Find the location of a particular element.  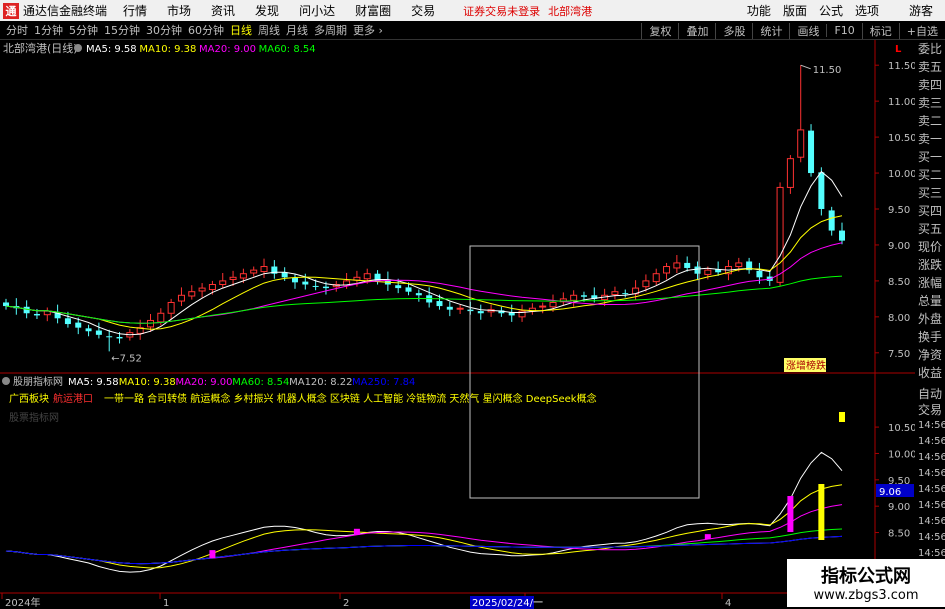

period-tab-0: 分时 is located at coordinates (17, 30).